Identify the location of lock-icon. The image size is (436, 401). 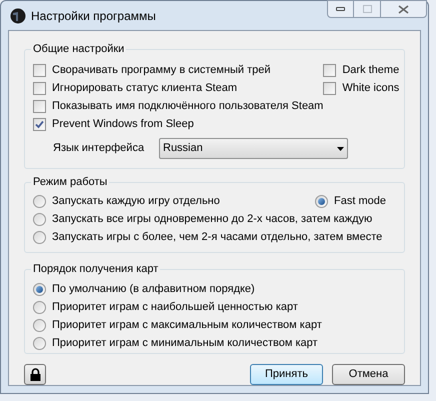
(35, 374).